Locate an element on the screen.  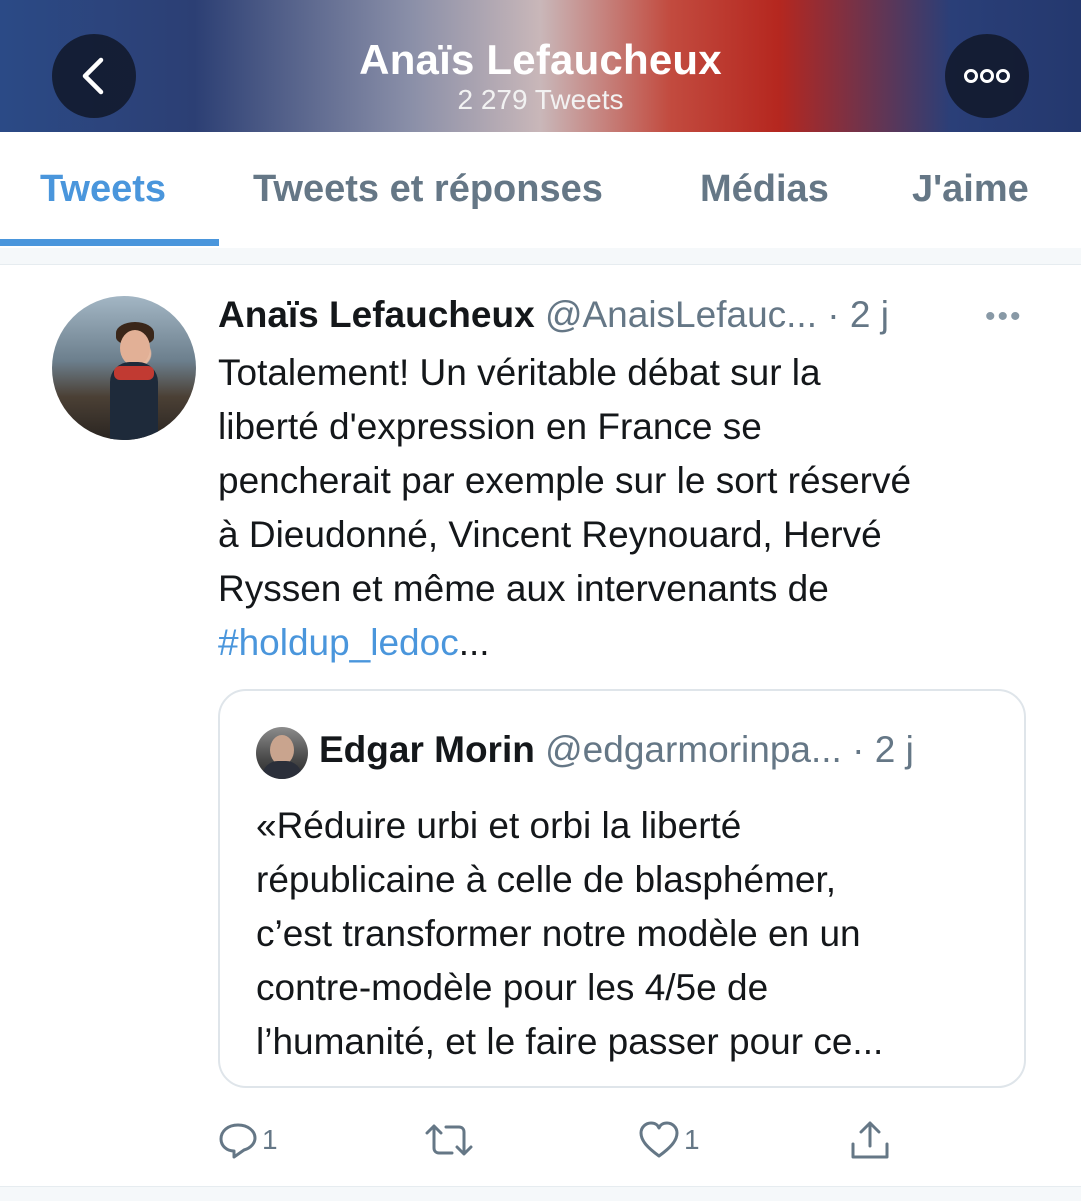
tweet-text-line: Totalement! Un véritable débat sur la is located at coordinates (519, 372).